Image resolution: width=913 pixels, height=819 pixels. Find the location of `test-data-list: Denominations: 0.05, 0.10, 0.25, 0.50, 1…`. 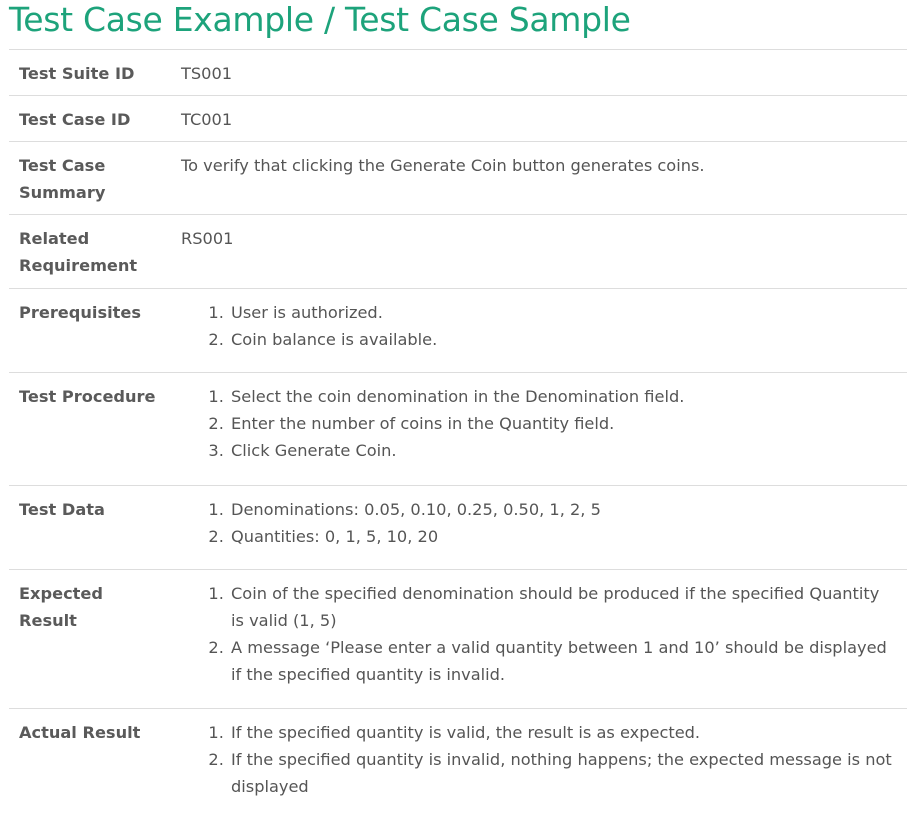

test-data-list: Denominations: 0.05, 0.10, 0.25, 0.50, 1… is located at coordinates (539, 523).